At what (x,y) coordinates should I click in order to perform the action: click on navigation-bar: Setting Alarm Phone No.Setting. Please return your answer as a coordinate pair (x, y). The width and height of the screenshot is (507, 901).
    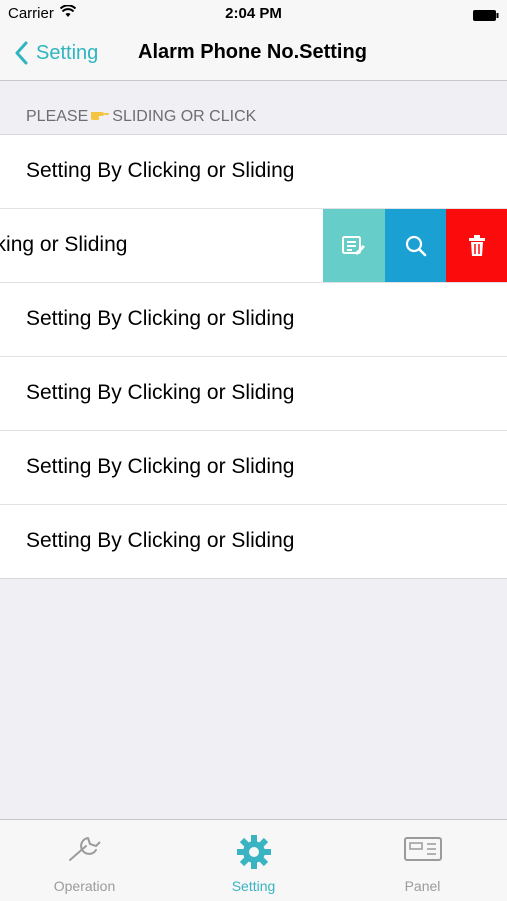
    Looking at the image, I should click on (253, 54).